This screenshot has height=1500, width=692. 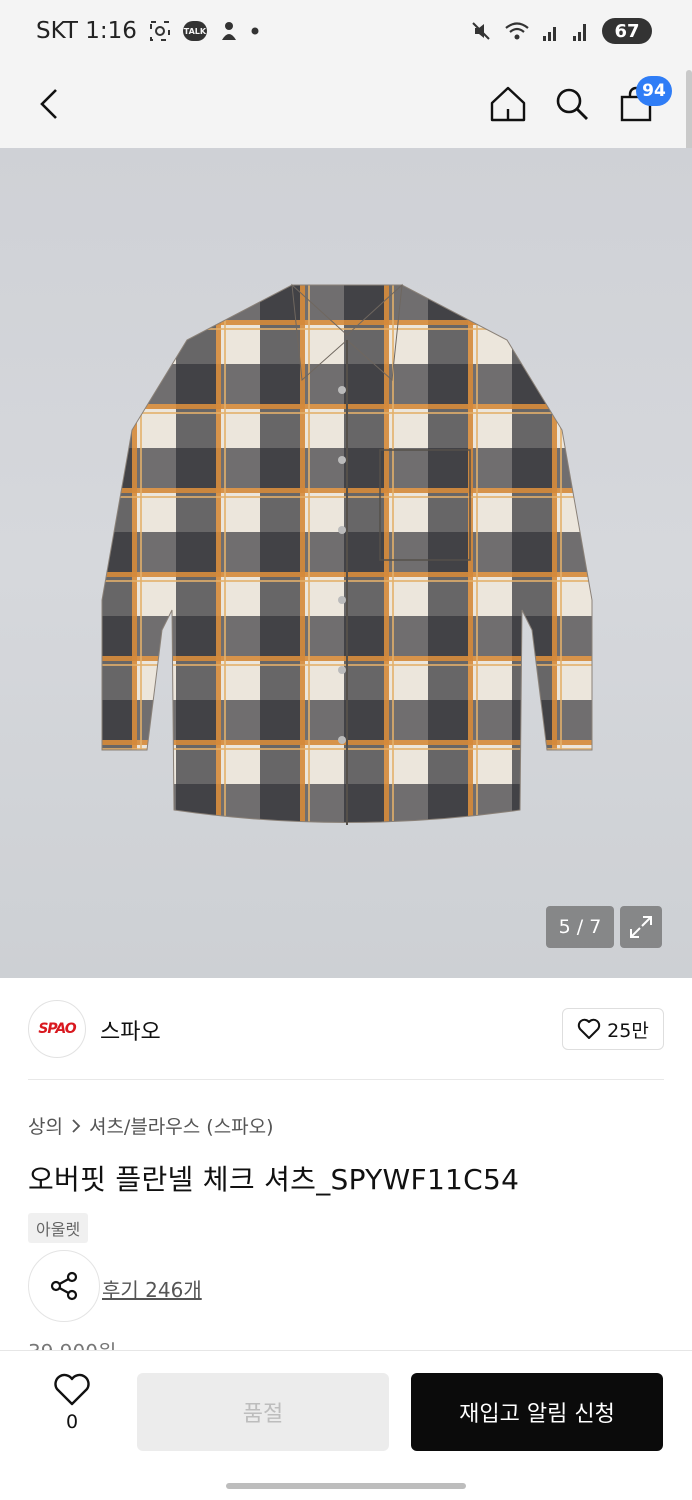 I want to click on breadcrumb-item-category: 상의, so click(x=45, y=1125).